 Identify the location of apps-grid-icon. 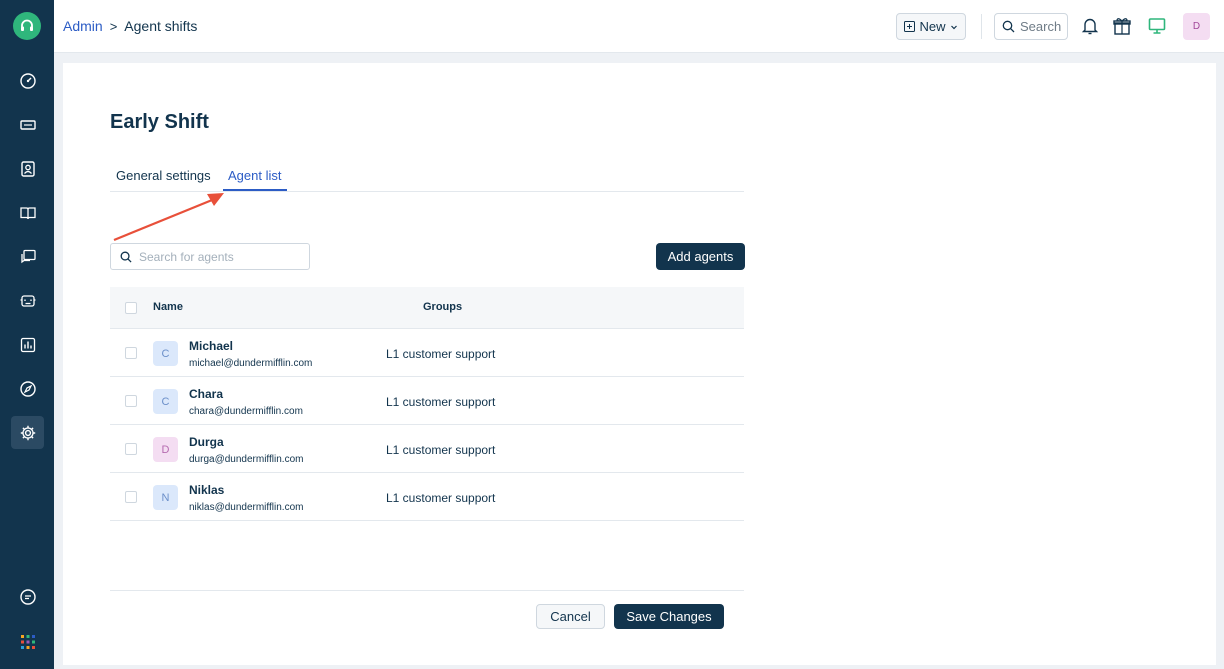
(27, 641).